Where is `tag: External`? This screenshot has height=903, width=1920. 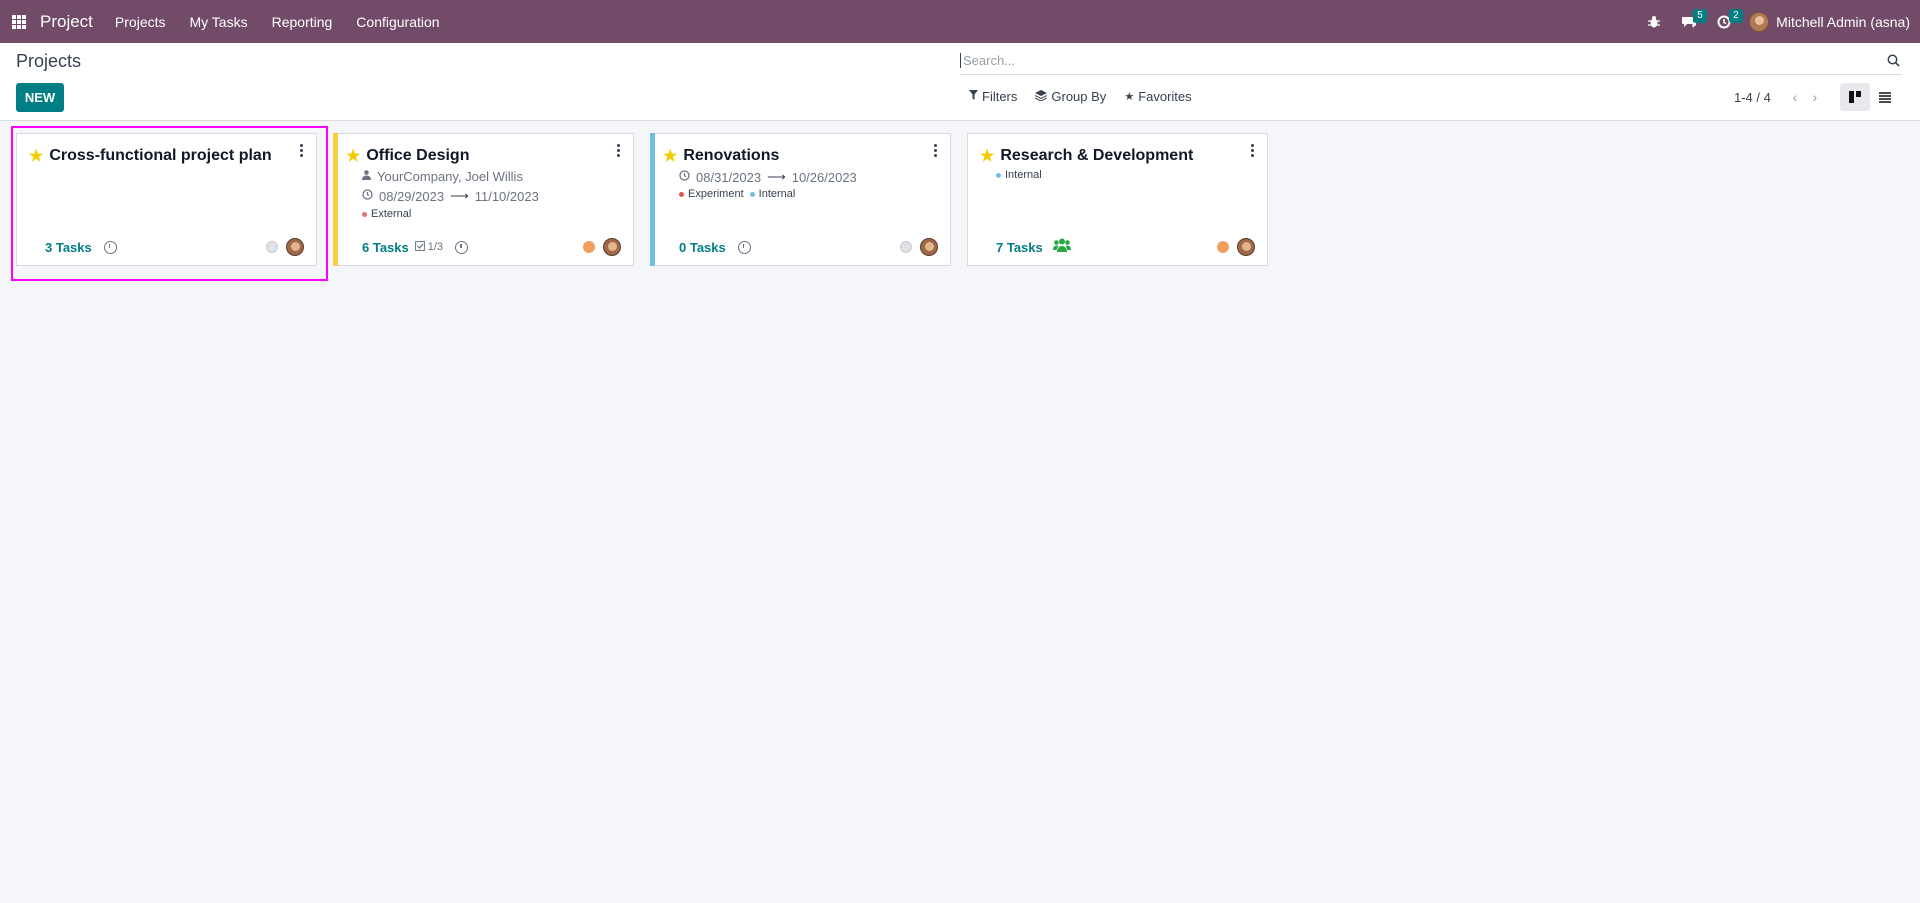
tag: External is located at coordinates (386, 214).